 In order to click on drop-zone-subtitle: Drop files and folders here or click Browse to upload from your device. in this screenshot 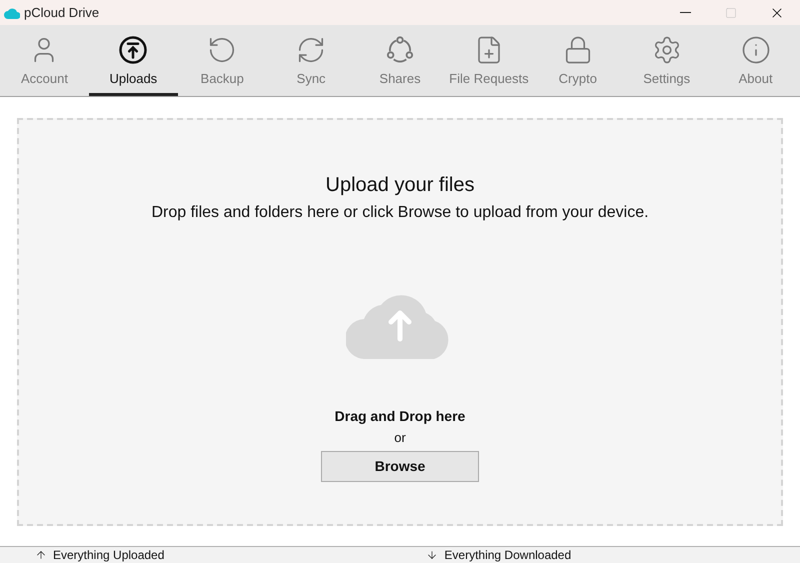, I will do `click(400, 213)`.